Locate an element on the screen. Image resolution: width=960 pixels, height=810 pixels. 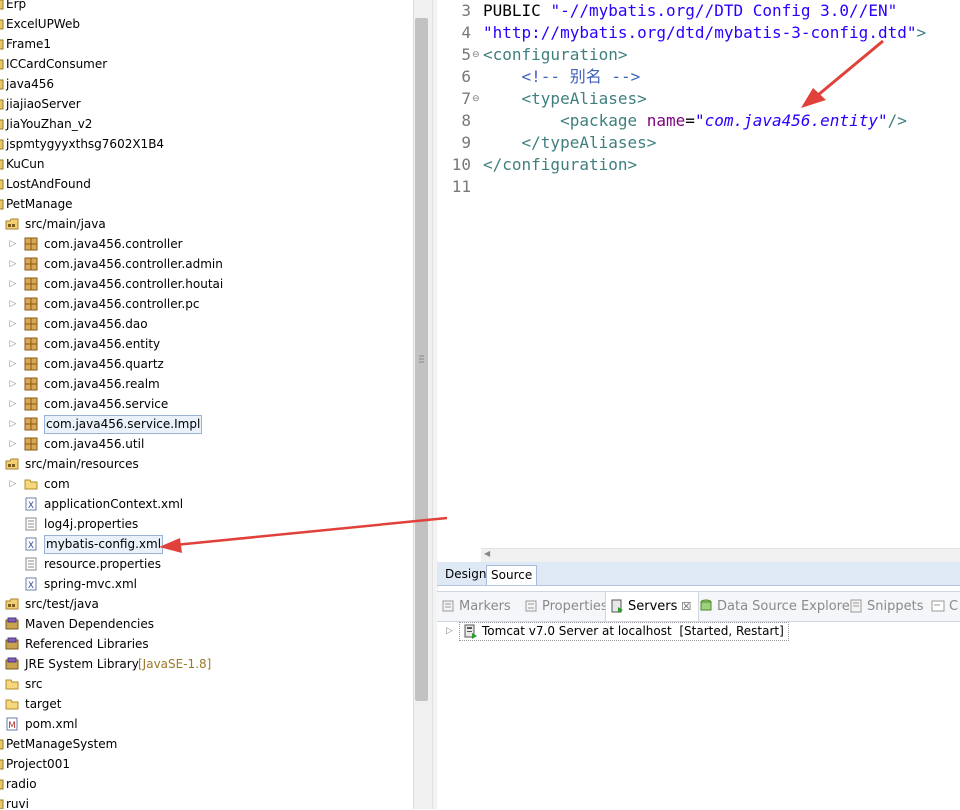
view-tab: Markers is located at coordinates (479, 606).